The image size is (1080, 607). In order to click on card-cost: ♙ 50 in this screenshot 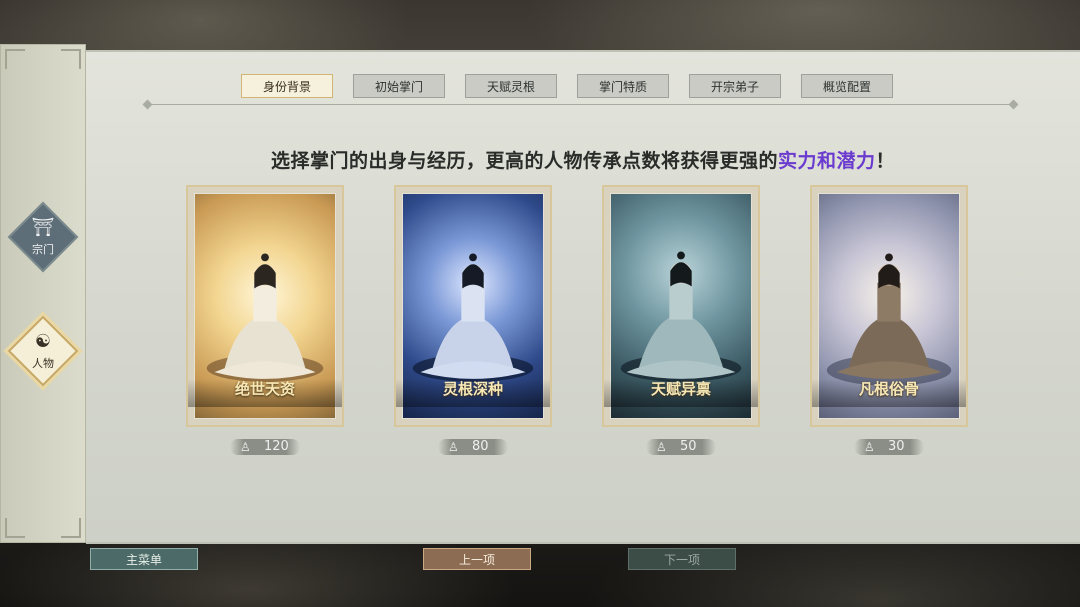, I will do `click(681, 447)`.